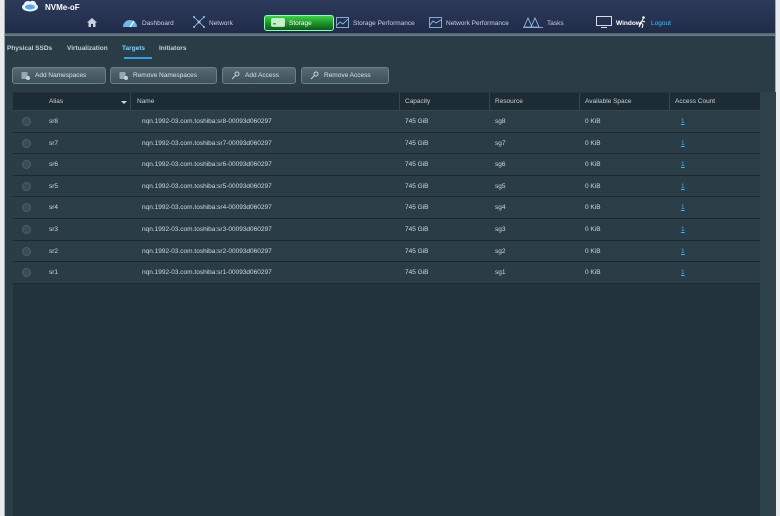  I want to click on remove-access-button: Remove Access, so click(345, 75).